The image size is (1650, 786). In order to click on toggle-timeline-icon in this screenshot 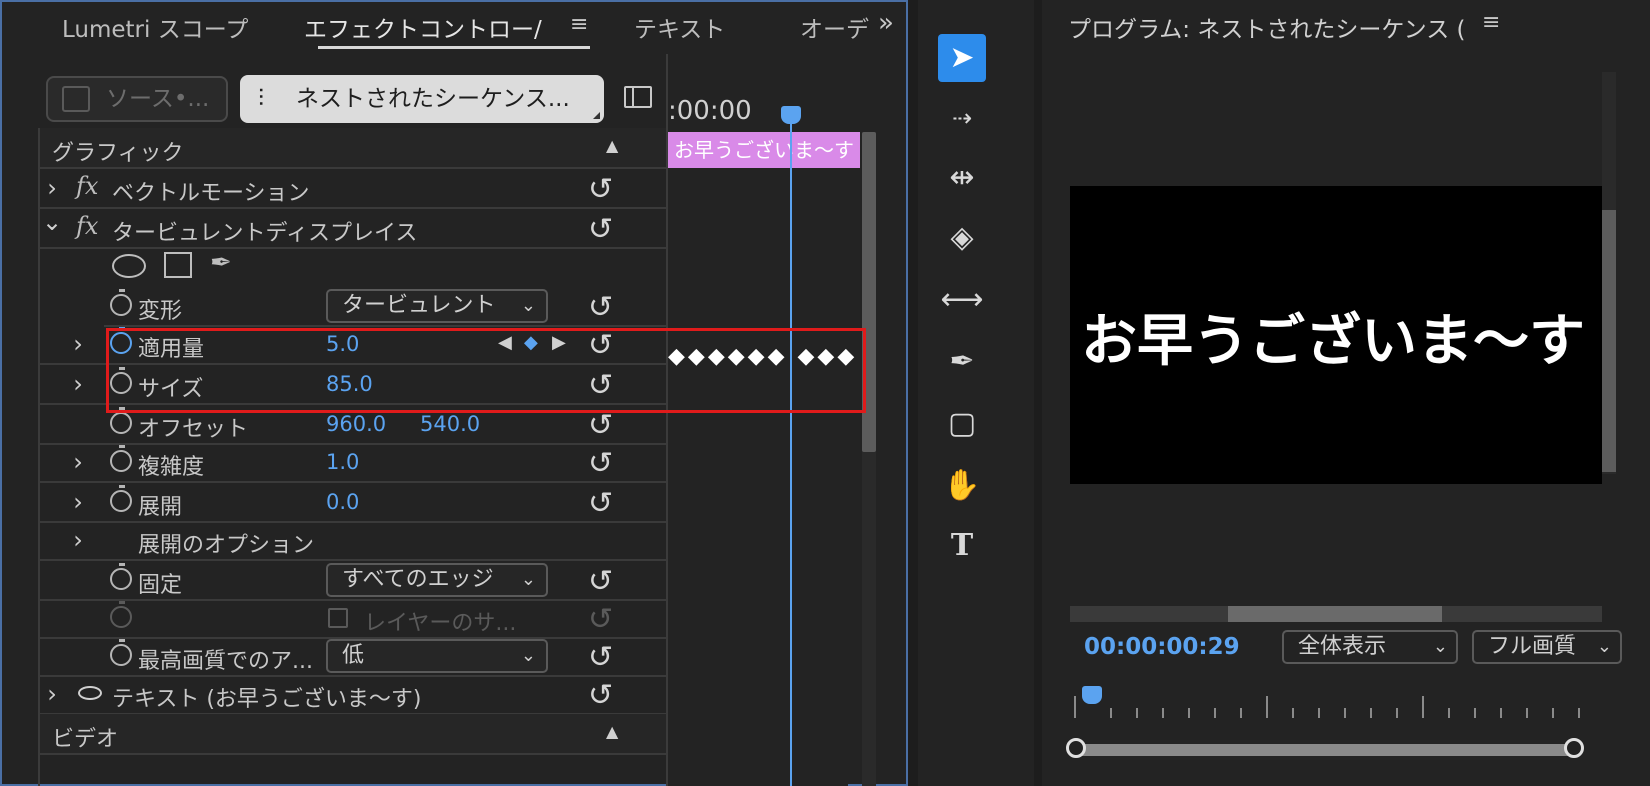, I will do `click(638, 97)`.